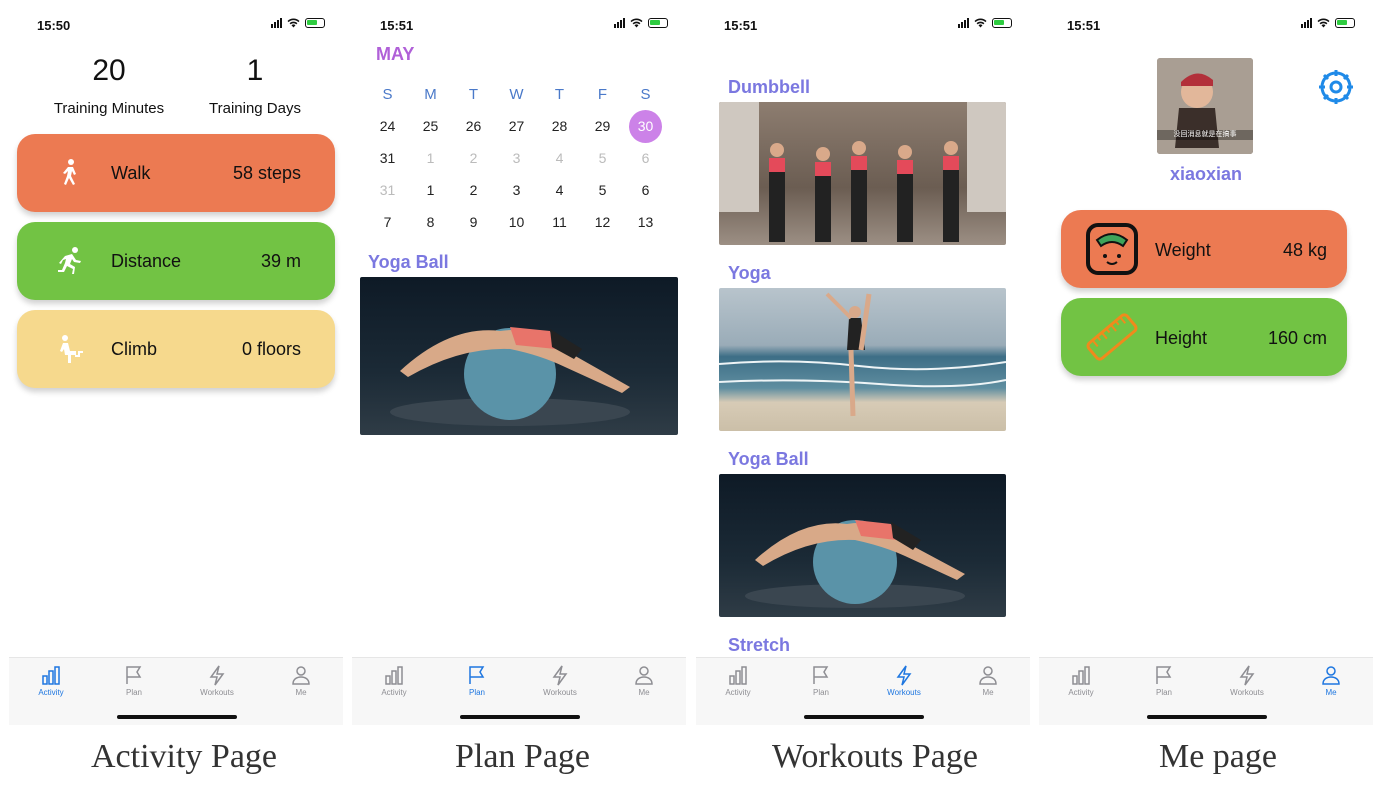  I want to click on calendar-day: 25, so click(430, 126).